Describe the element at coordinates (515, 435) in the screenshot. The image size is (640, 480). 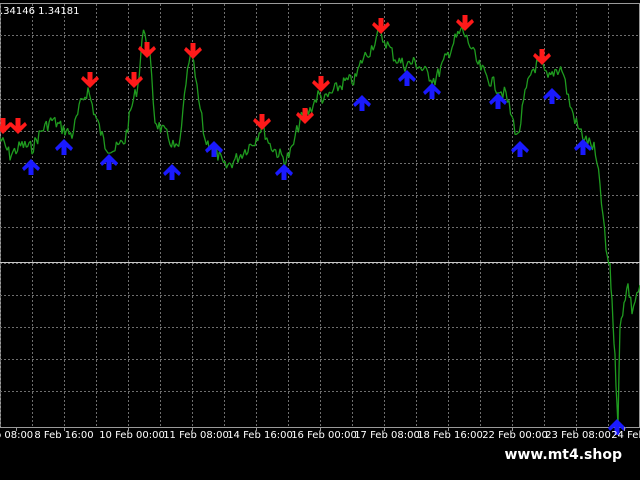
I see `time-axis-label: 22 Feb 00:00` at that location.